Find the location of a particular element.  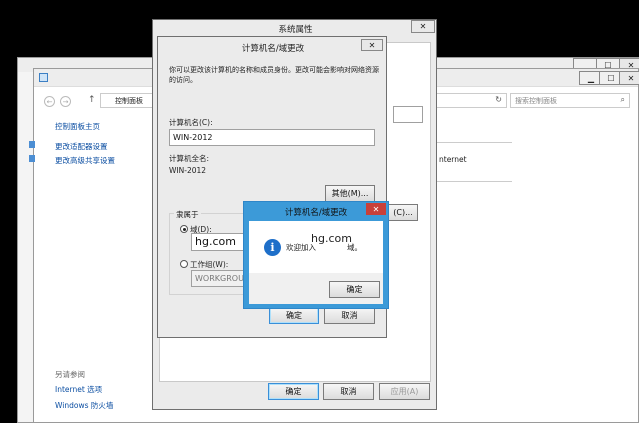

domain-radio is located at coordinates (184, 229).